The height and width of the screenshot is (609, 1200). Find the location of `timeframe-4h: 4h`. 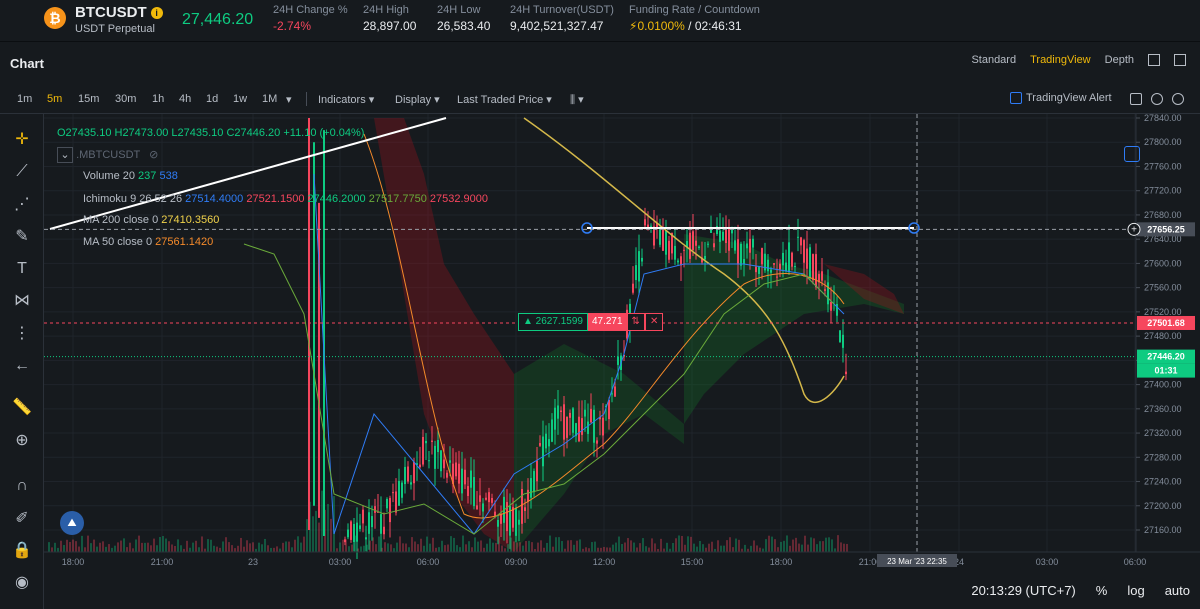

timeframe-4h: 4h is located at coordinates (185, 99).